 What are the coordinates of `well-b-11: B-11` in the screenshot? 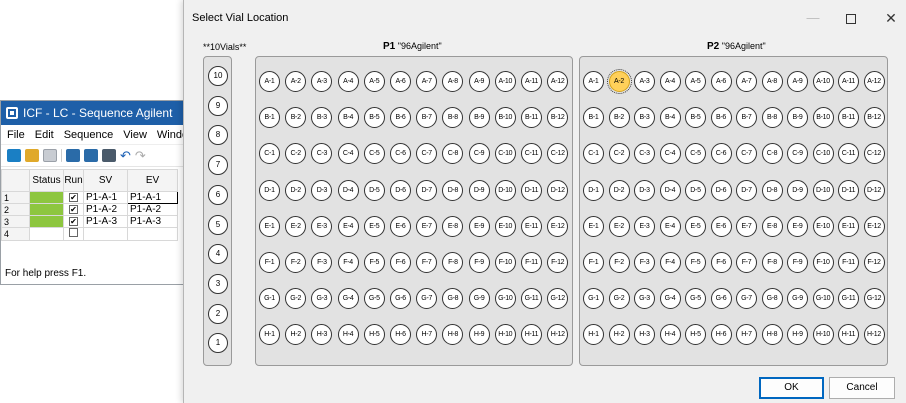 It's located at (531, 118).